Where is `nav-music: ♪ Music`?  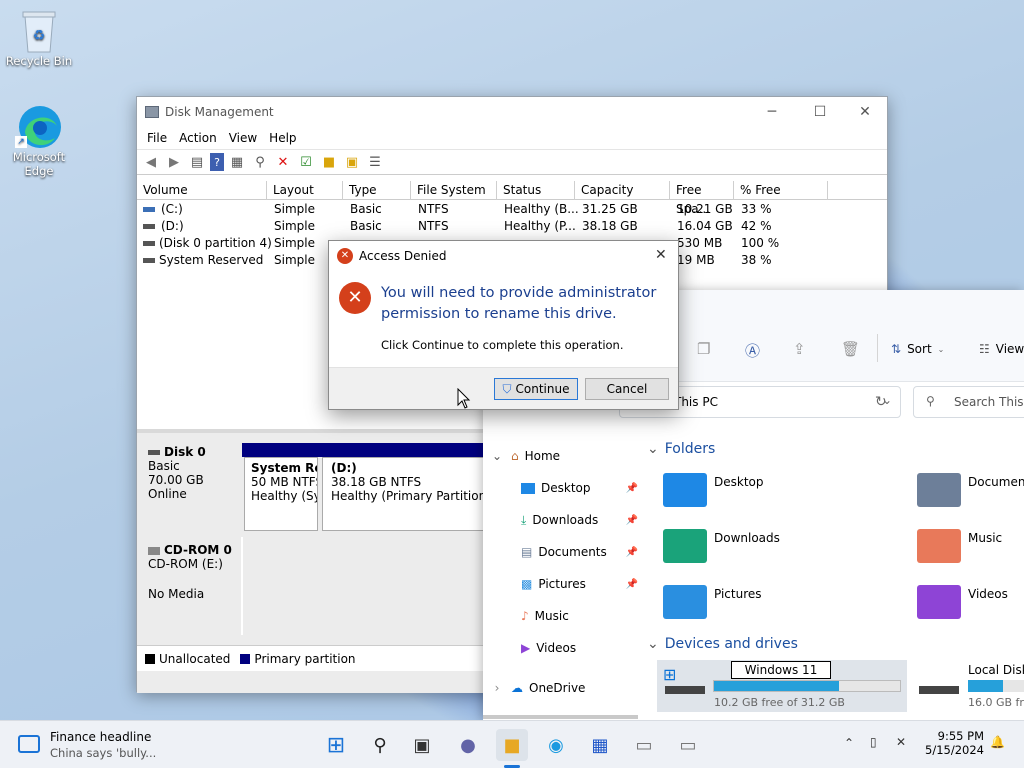
nav-music: ♪ Music is located at coordinates (560, 616).